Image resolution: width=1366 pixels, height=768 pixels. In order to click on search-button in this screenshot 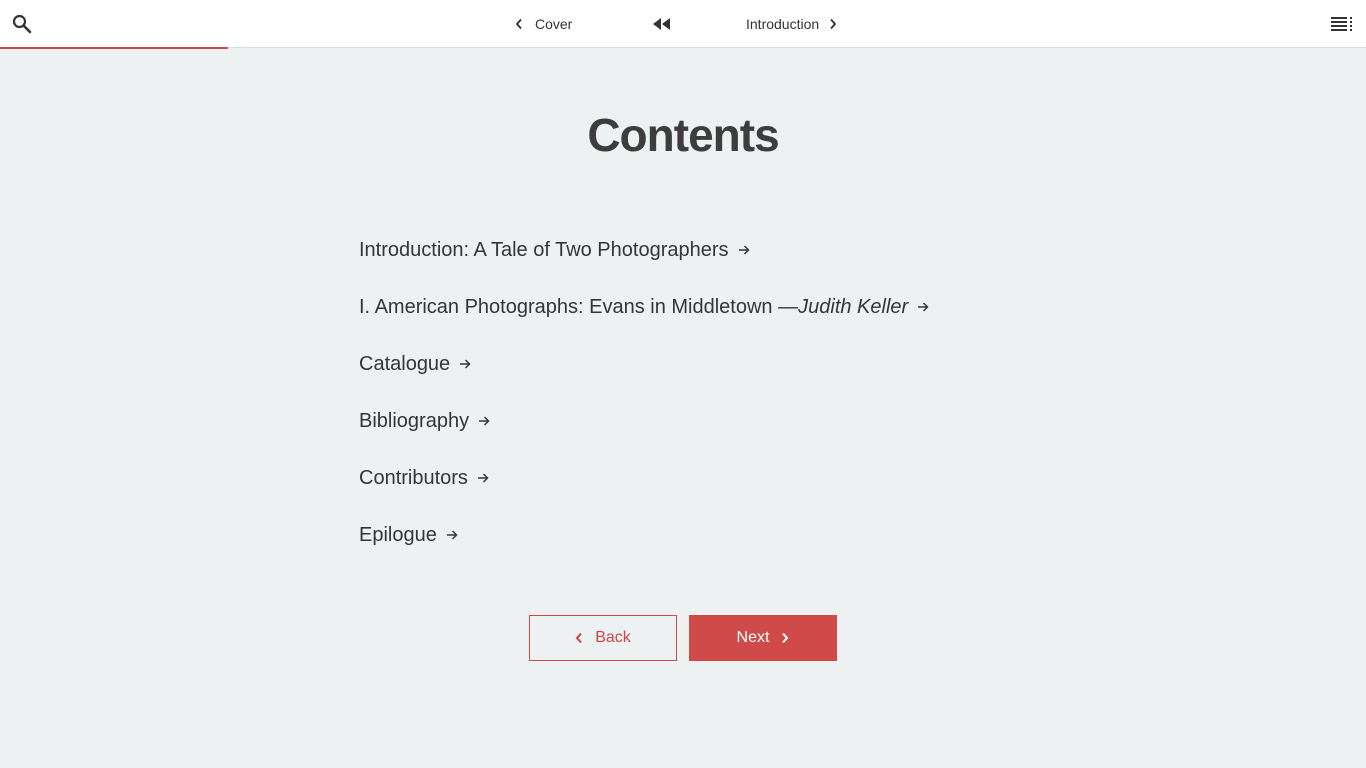, I will do `click(22, 24)`.